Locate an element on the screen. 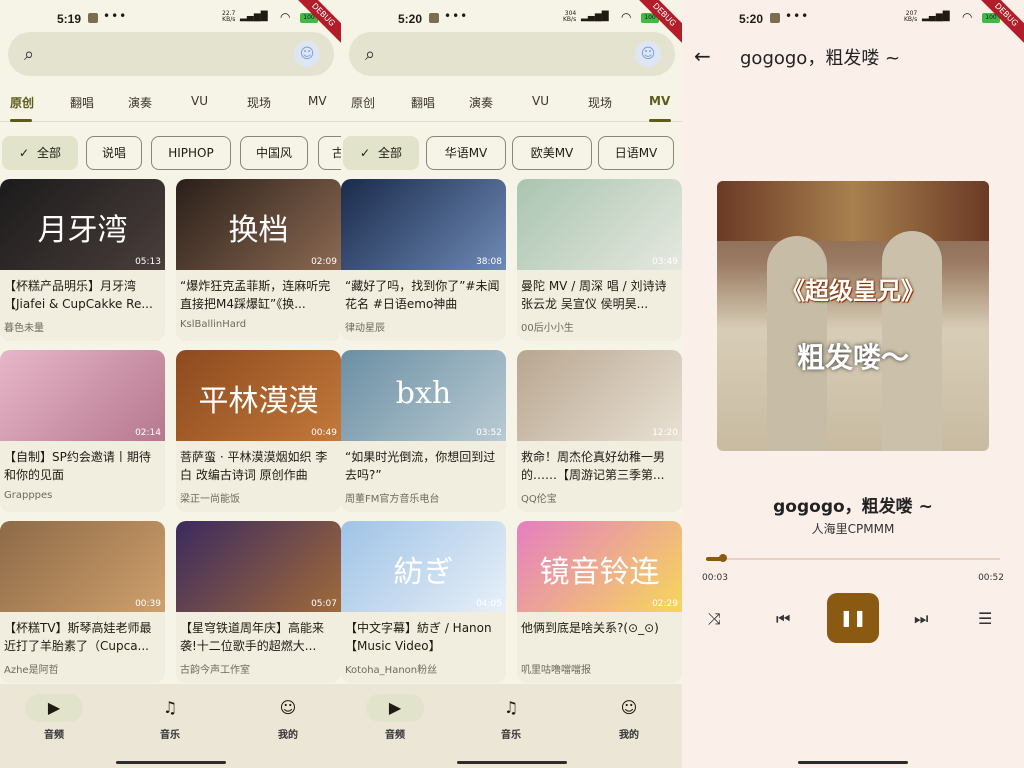  video-duration: 00:49 is located at coordinates (324, 433).